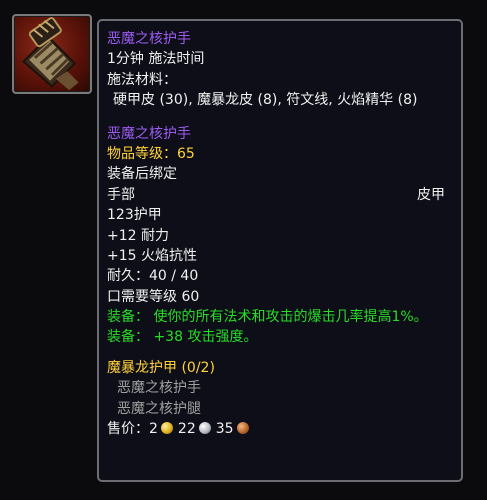 This screenshot has height=500, width=487. I want to click on slot-row: 手部 皮甲, so click(280, 195).